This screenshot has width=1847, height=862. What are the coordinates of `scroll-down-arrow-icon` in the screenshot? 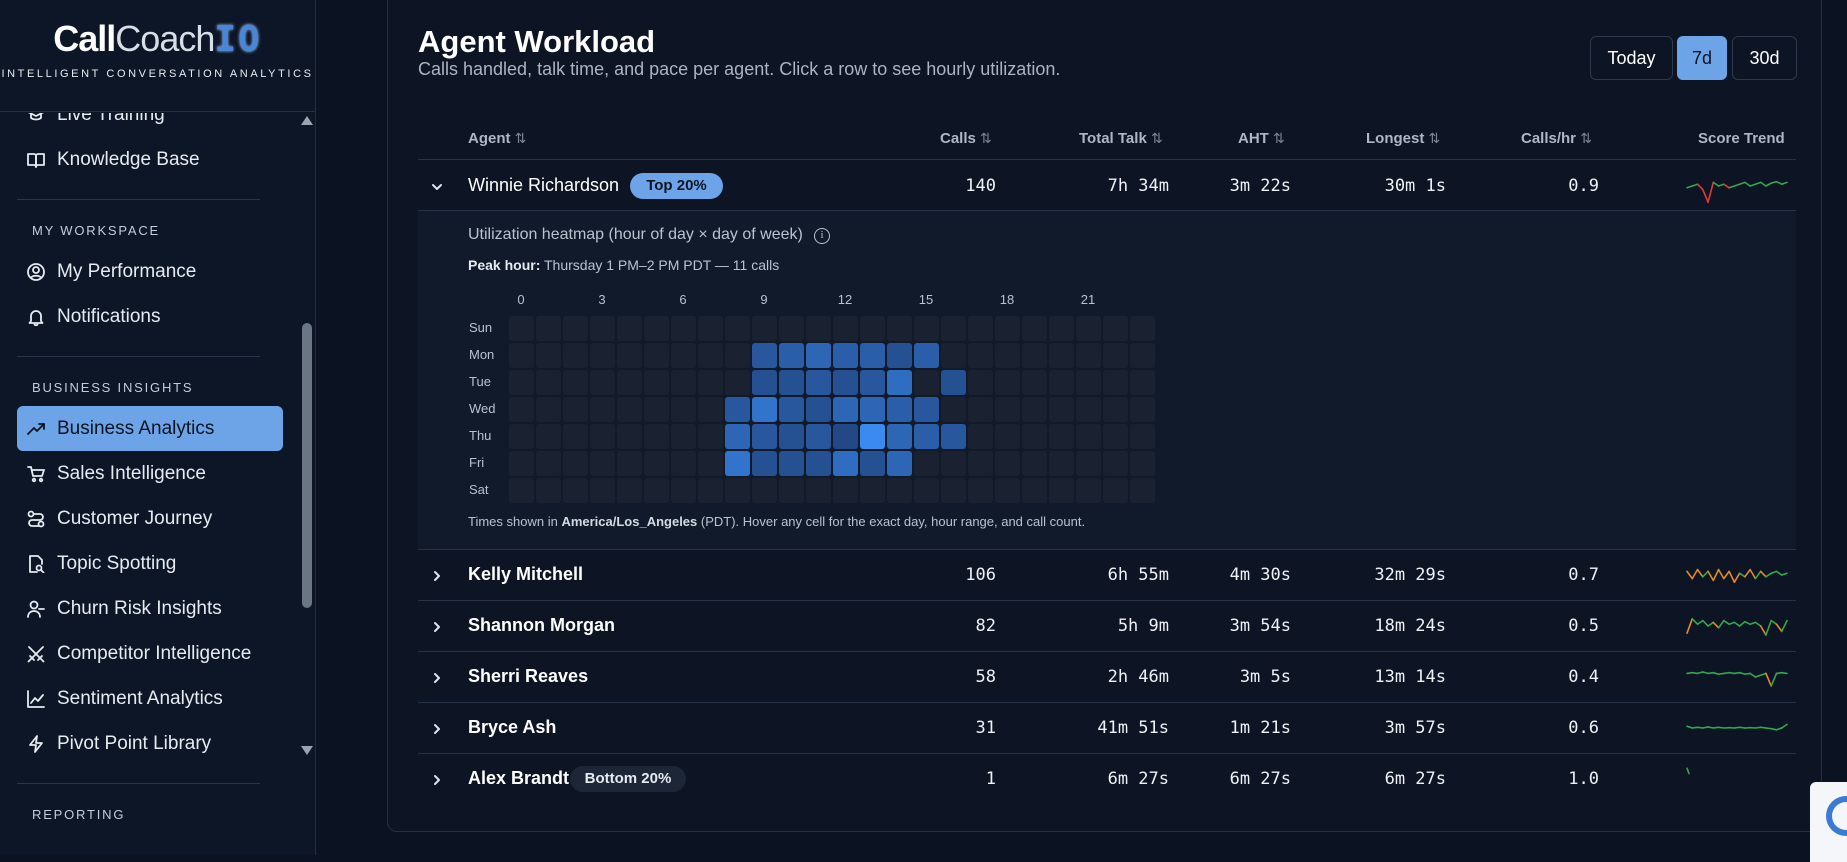 It's located at (307, 750).